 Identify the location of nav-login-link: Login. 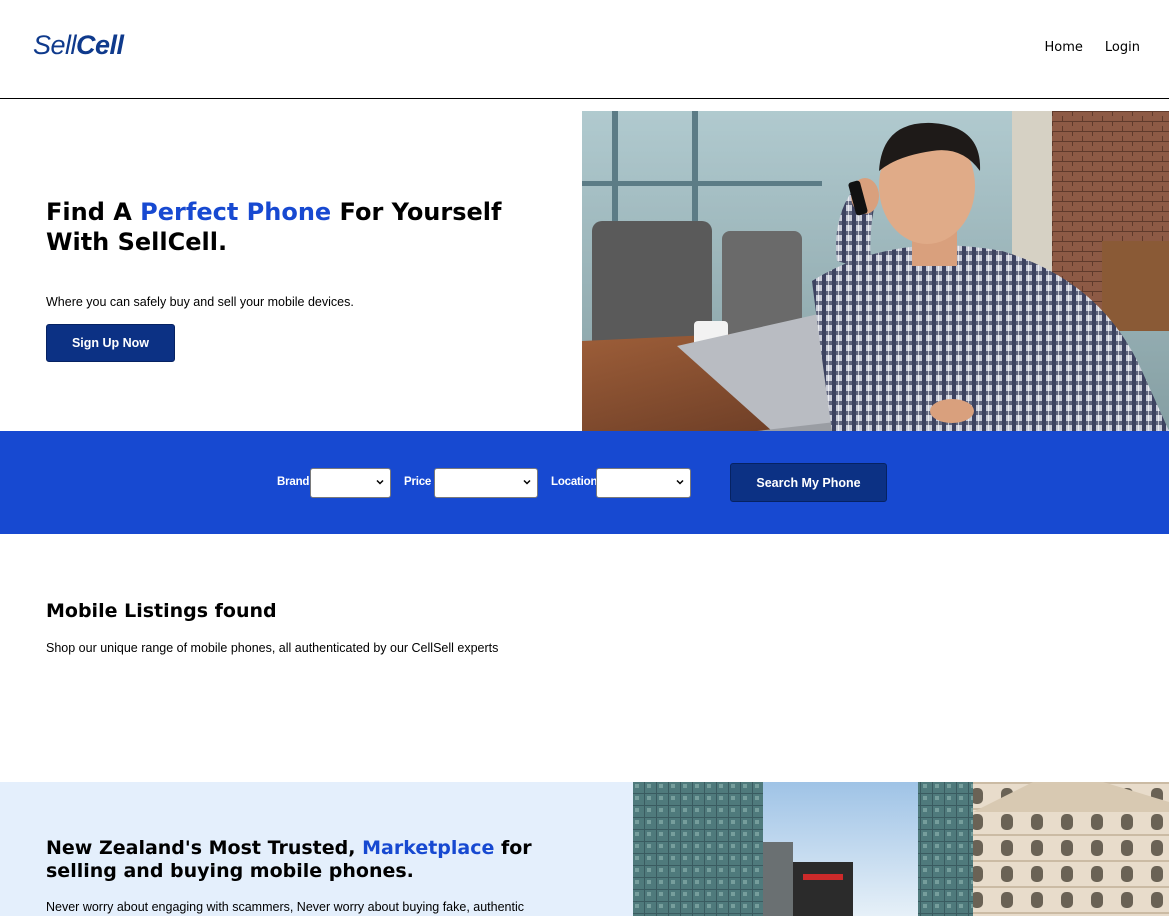
(1122, 47).